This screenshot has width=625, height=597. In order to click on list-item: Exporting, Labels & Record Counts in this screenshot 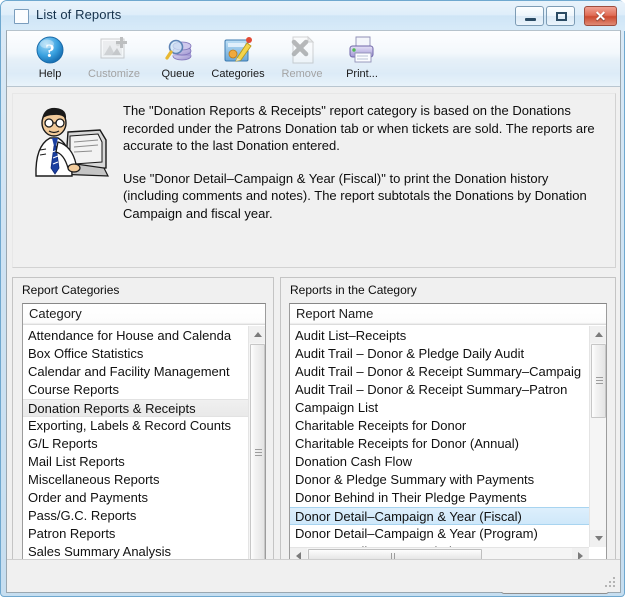, I will do `click(144, 426)`.